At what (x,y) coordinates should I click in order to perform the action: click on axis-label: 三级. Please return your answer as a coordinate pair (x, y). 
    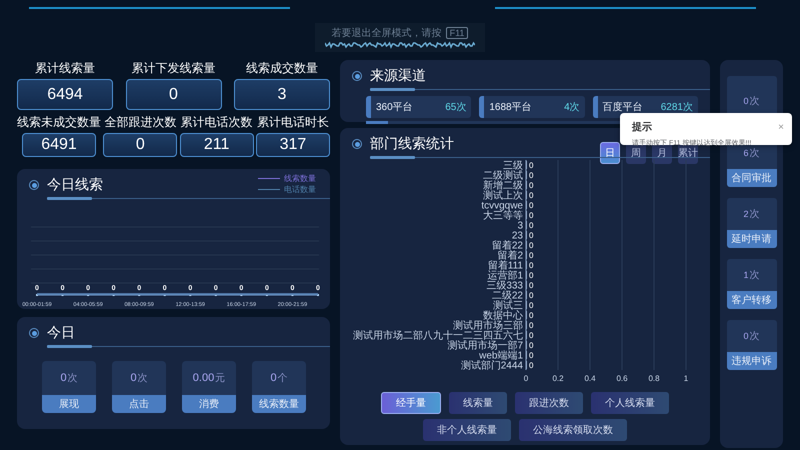
    Looking at the image, I should click on (513, 166).